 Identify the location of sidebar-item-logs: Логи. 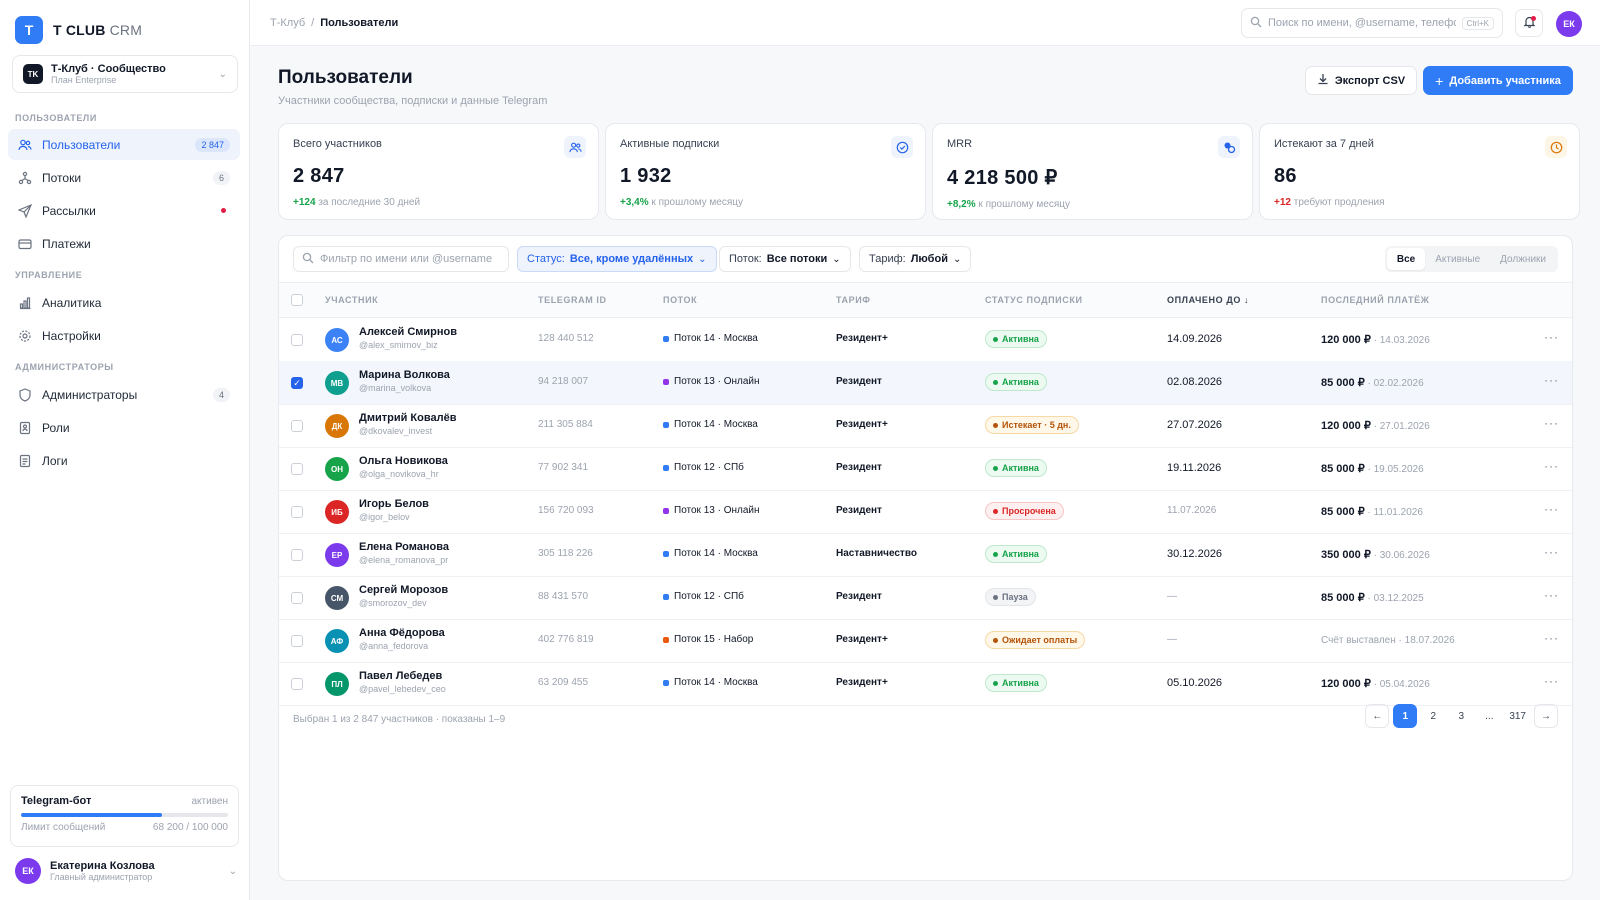
(124, 460).